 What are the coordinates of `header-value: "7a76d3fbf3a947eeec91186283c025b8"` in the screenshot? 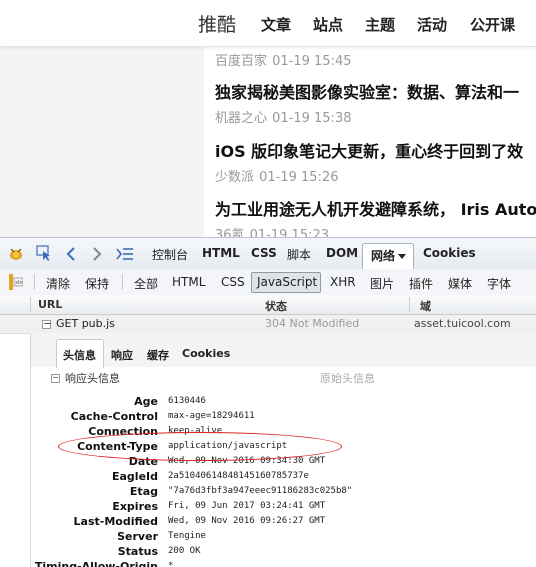 It's located at (260, 491).